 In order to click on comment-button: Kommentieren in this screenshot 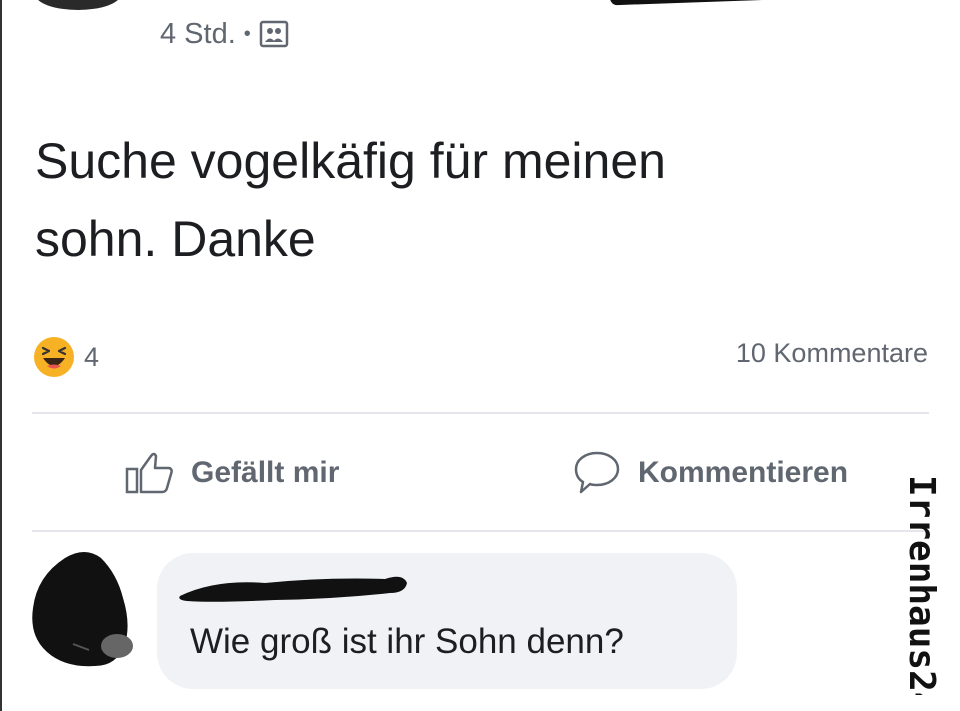, I will do `click(710, 473)`.